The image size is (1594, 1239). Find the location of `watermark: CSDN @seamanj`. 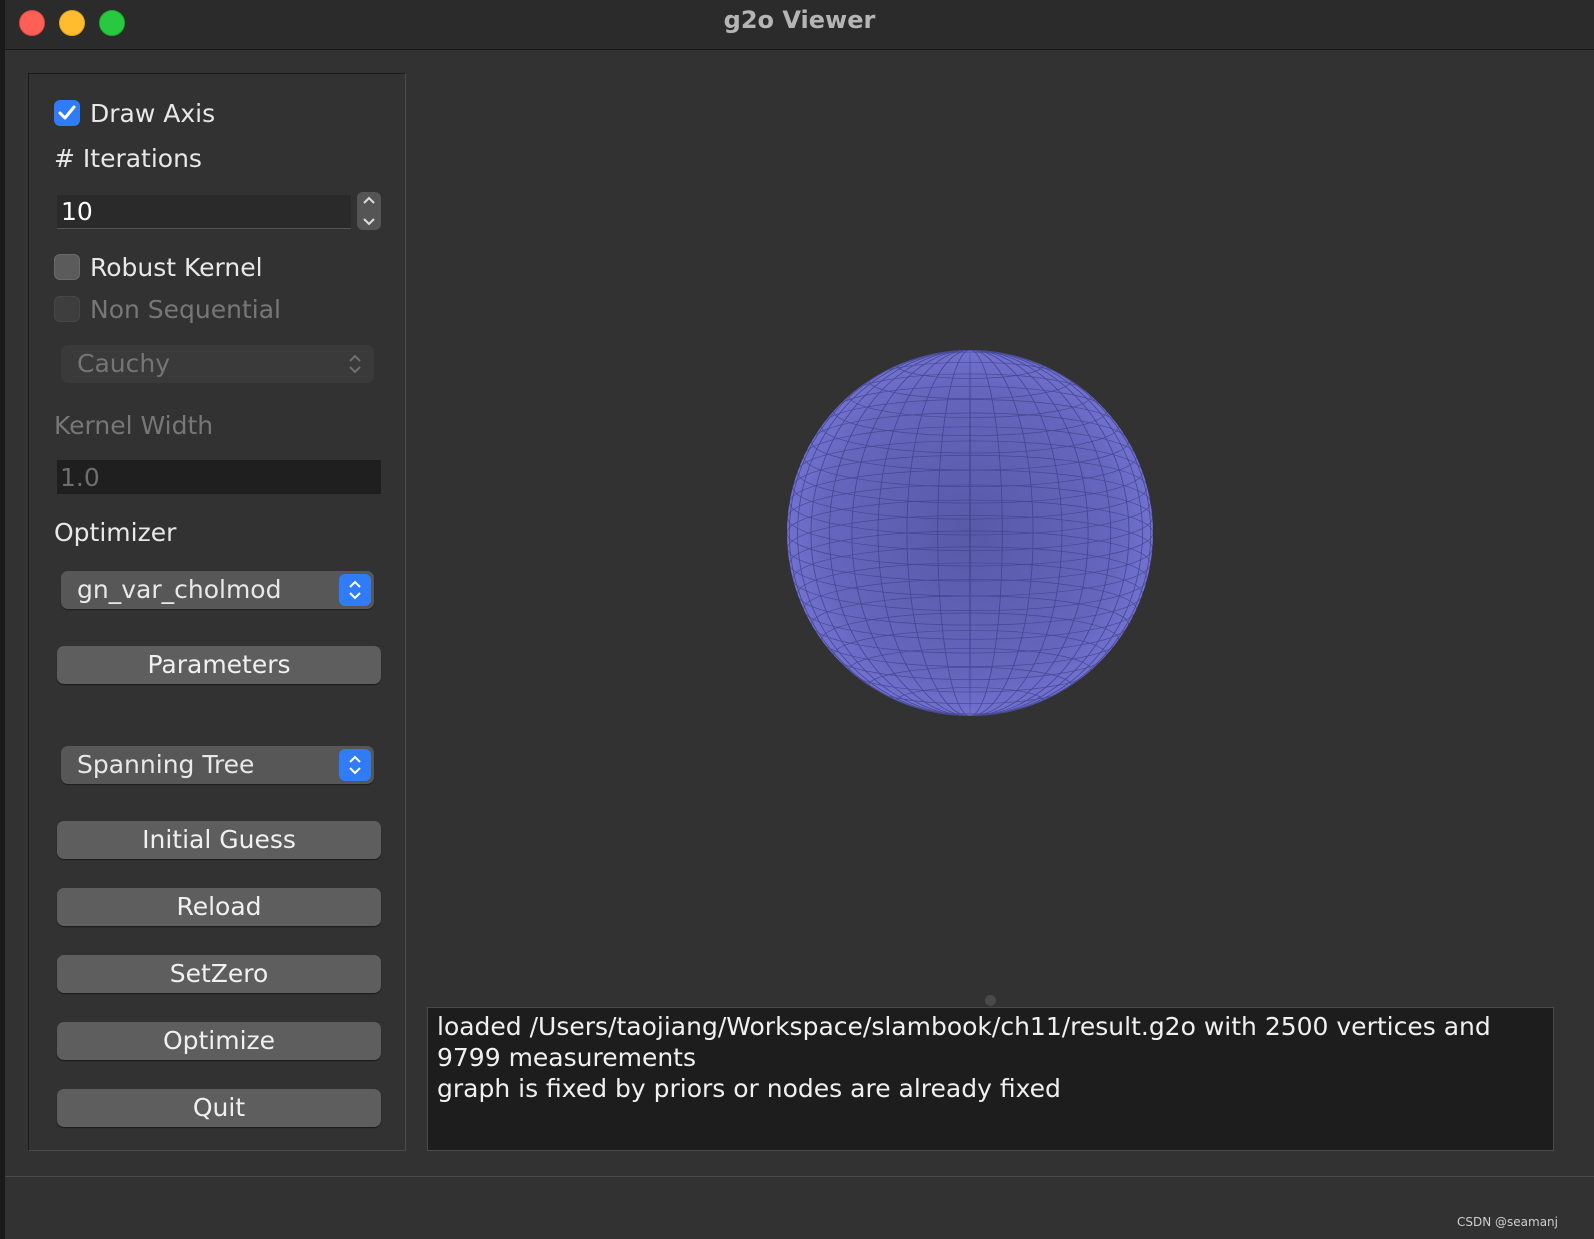

watermark: CSDN @seamanj is located at coordinates (1507, 1222).